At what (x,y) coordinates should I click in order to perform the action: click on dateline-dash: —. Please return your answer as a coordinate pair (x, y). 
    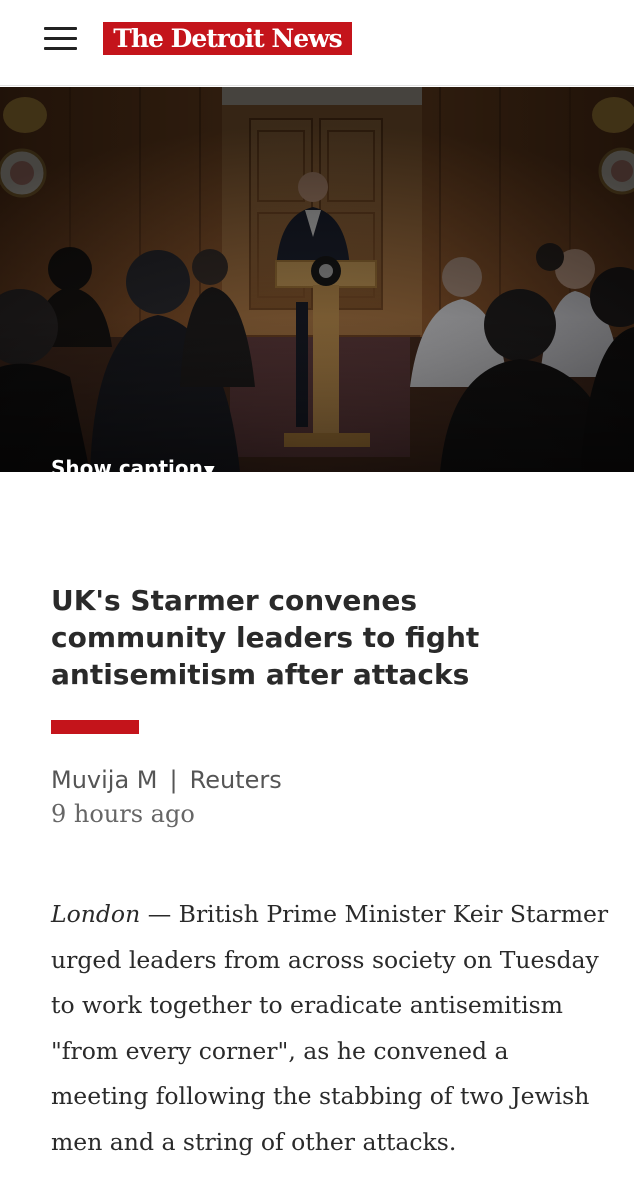
    Looking at the image, I should click on (159, 914).